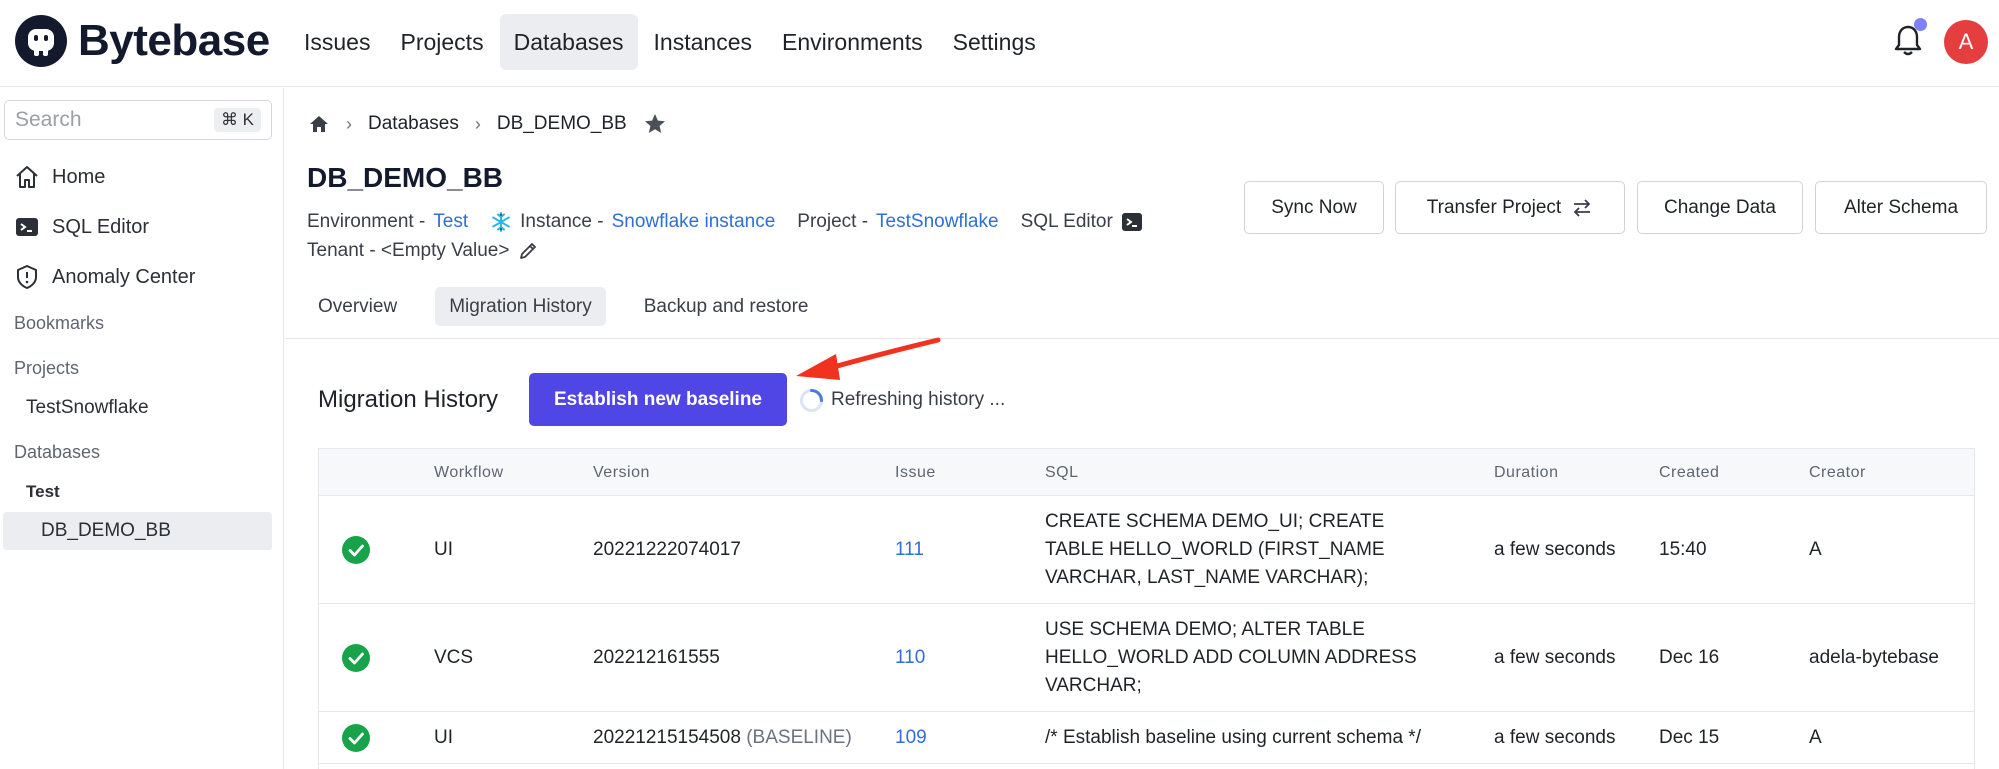 The width and height of the screenshot is (1999, 769). Describe the element at coordinates (1494, 207) in the screenshot. I see `button-label: Transfer Project` at that location.